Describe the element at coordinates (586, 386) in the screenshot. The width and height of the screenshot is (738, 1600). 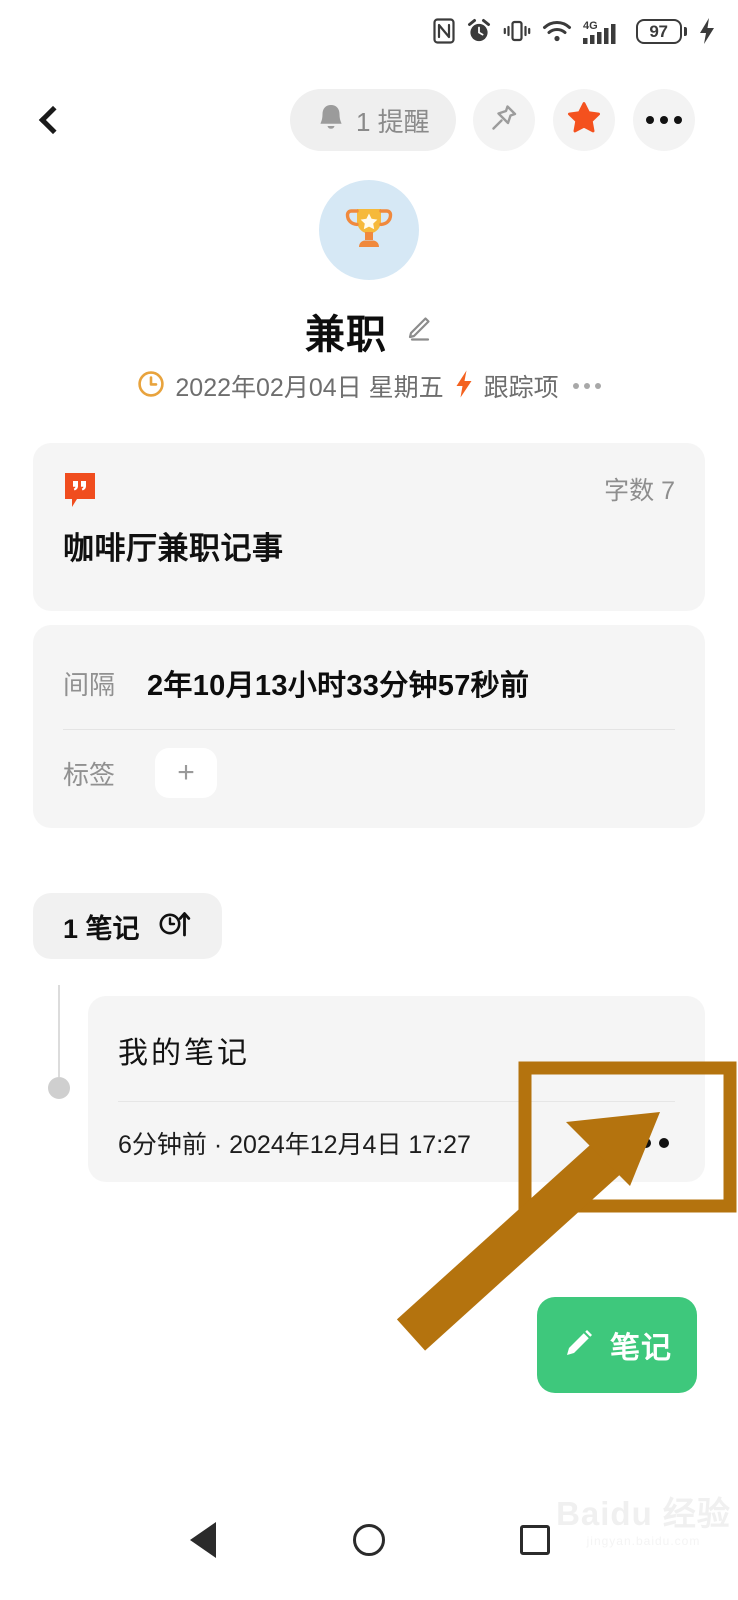
I see `date-overflow-icon` at that location.